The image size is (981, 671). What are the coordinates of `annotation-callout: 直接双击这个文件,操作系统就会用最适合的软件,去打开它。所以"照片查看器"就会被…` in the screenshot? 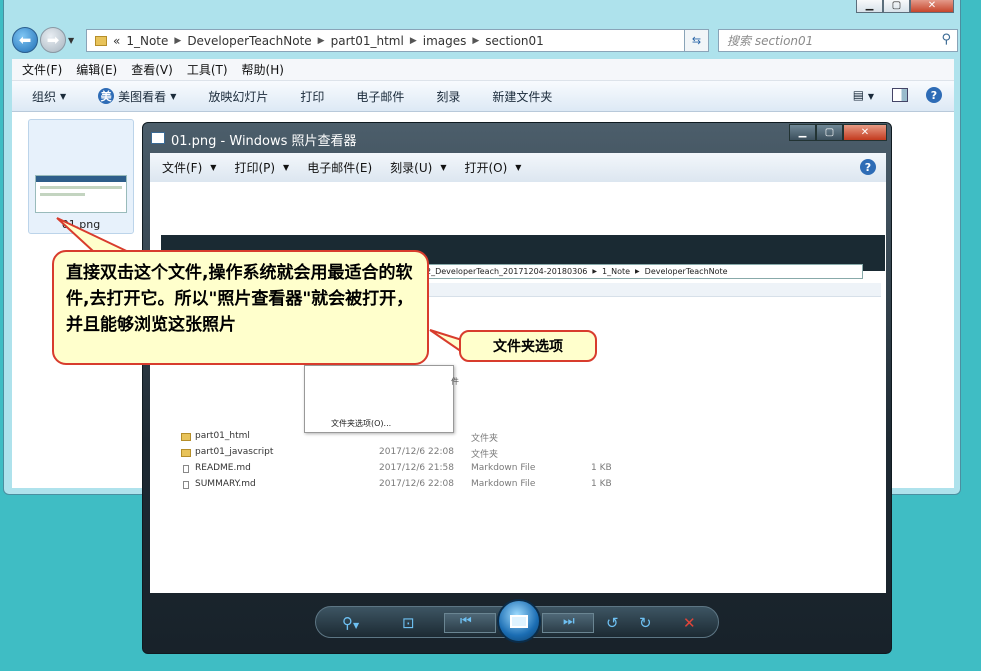 It's located at (240, 307).